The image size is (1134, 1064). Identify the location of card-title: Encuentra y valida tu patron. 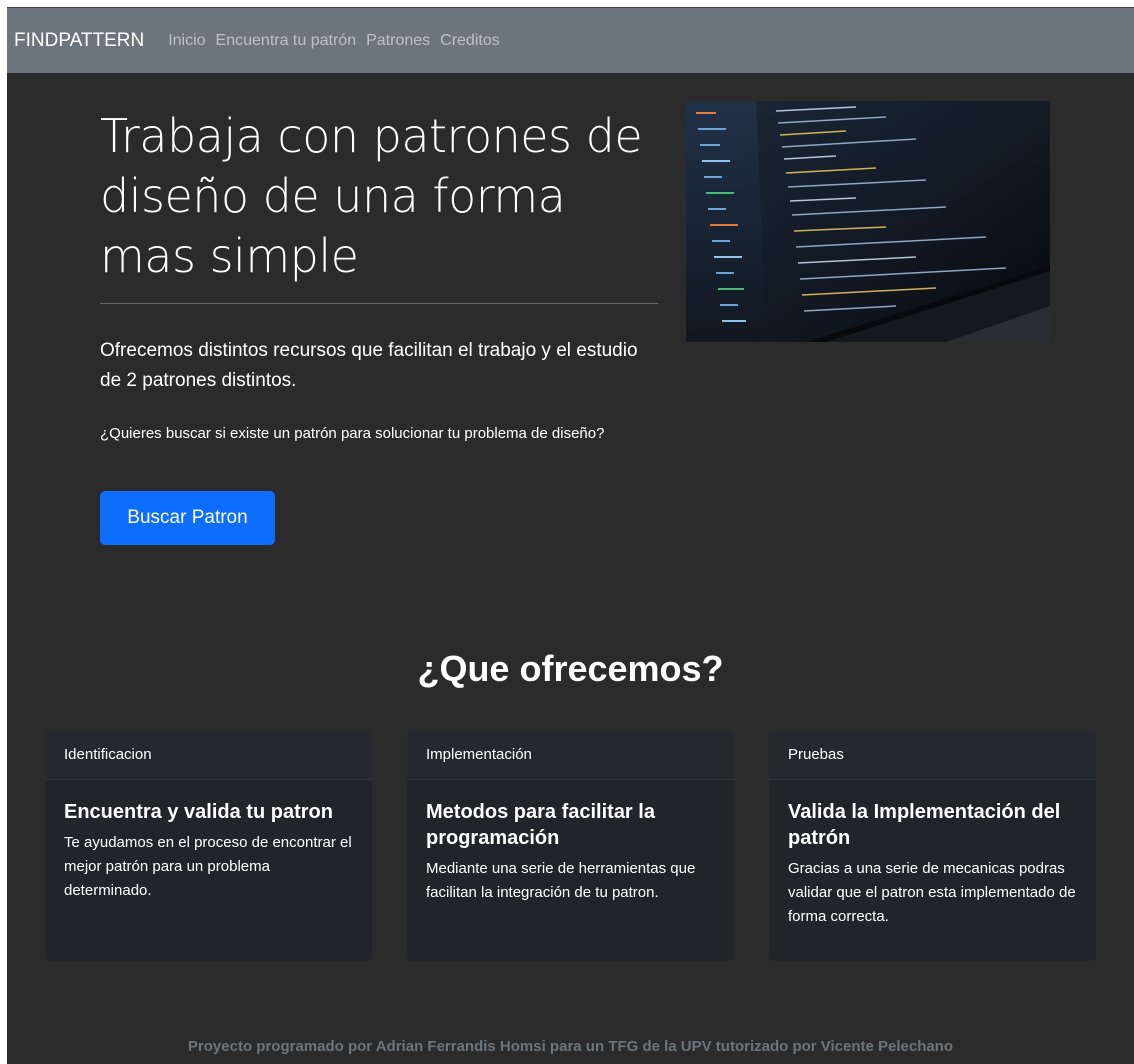
(198, 812).